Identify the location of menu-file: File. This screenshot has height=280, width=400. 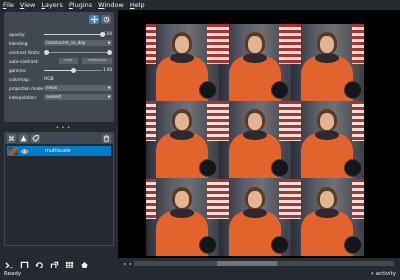
(8, 5).